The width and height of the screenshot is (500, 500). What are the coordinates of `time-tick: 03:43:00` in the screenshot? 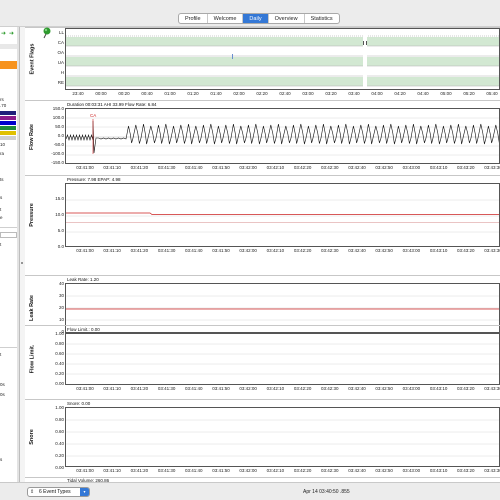 It's located at (411, 470).